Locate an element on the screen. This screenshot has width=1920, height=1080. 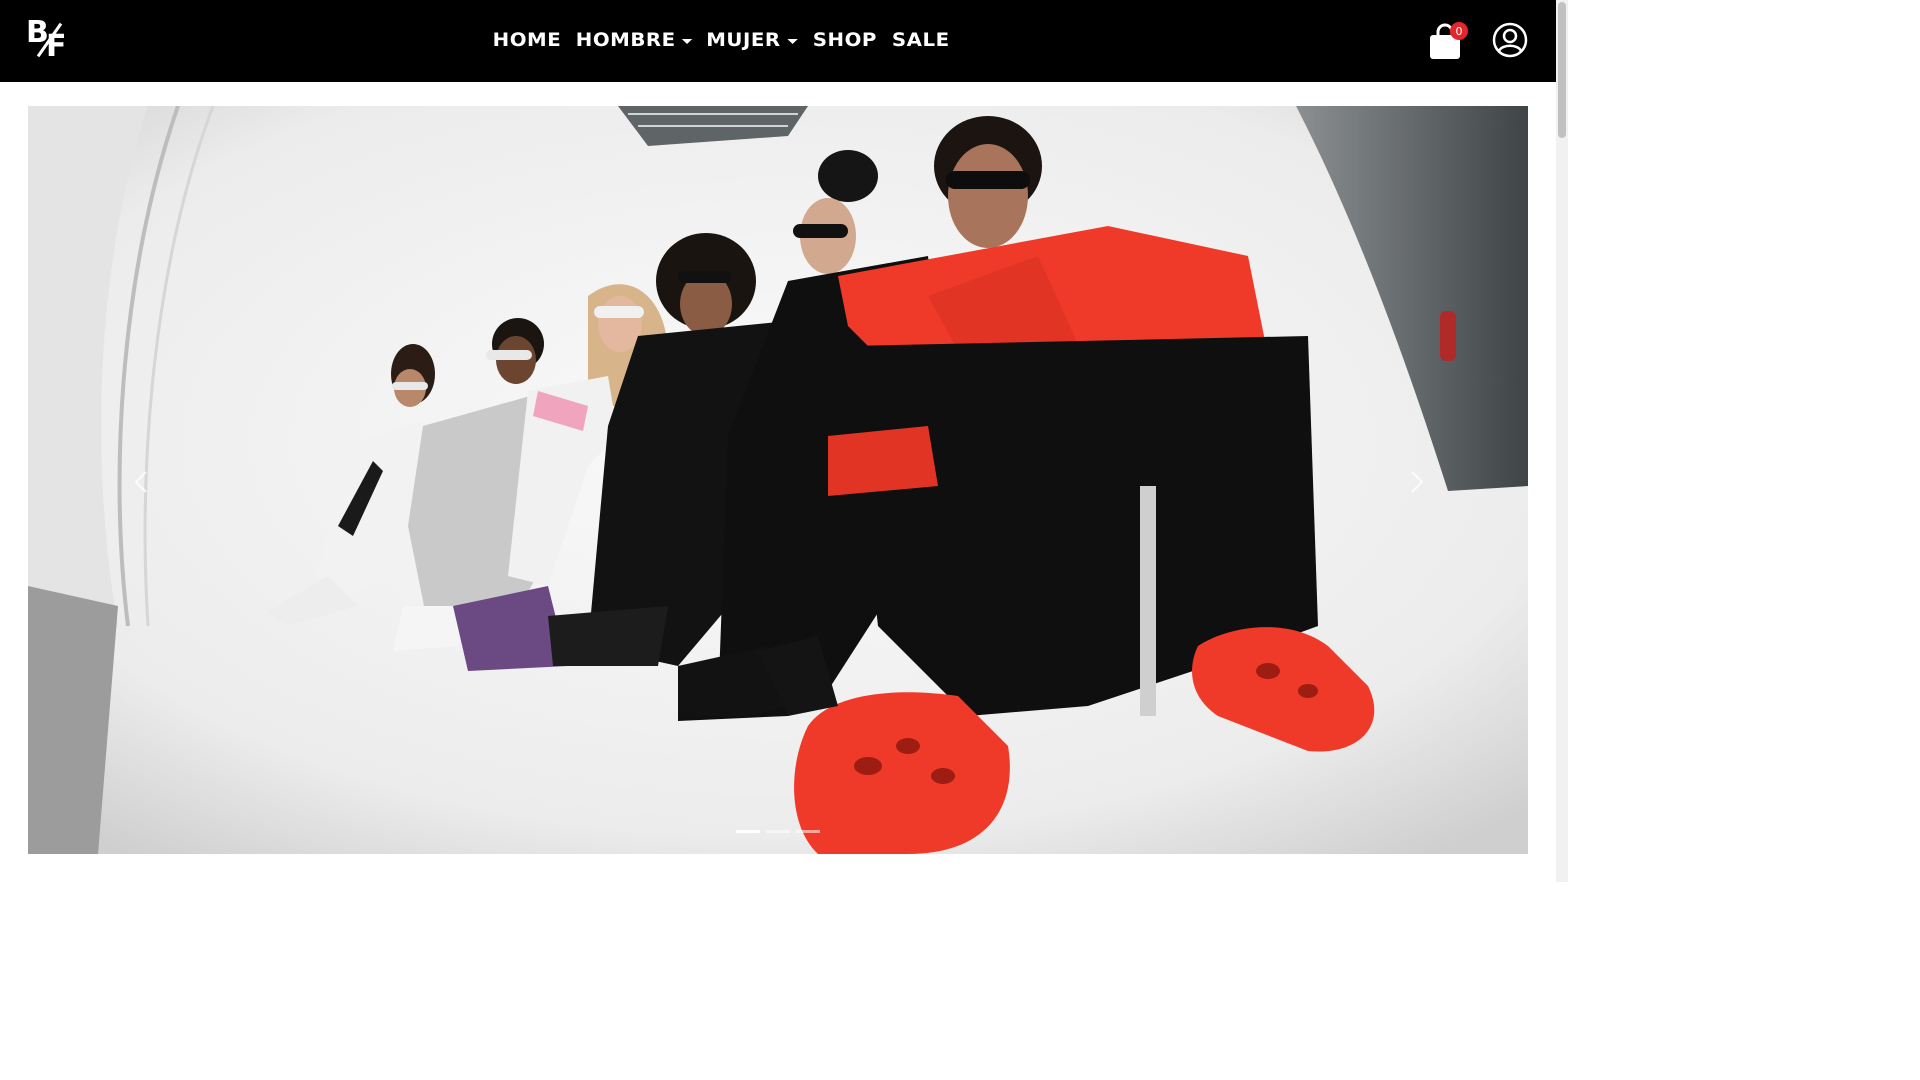
nav-mujer: MUJER is located at coordinates (752, 40).